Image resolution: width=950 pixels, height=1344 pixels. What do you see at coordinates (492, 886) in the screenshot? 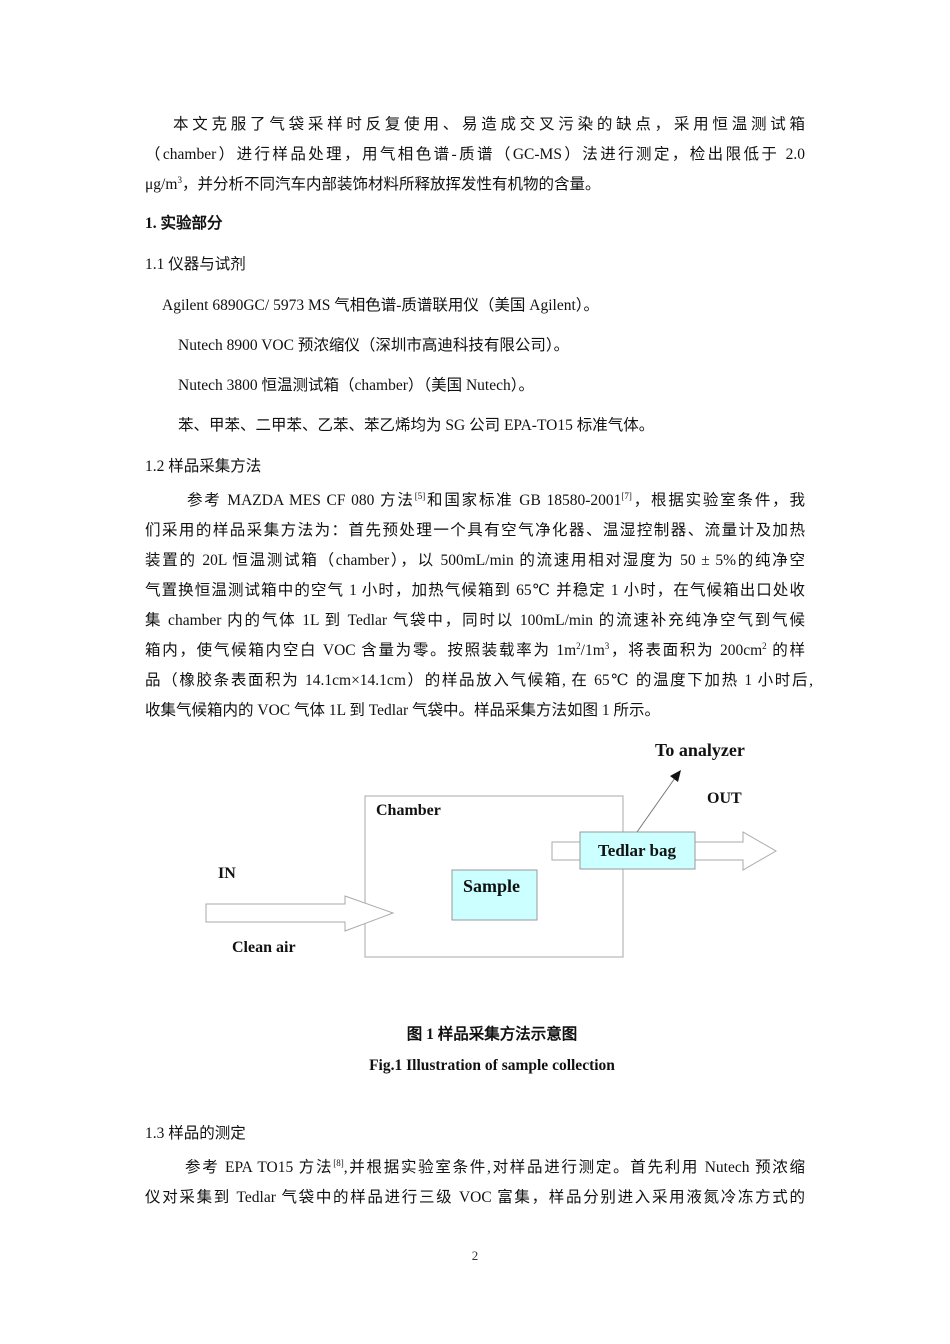
I see `sample-label: Sample` at bounding box center [492, 886].